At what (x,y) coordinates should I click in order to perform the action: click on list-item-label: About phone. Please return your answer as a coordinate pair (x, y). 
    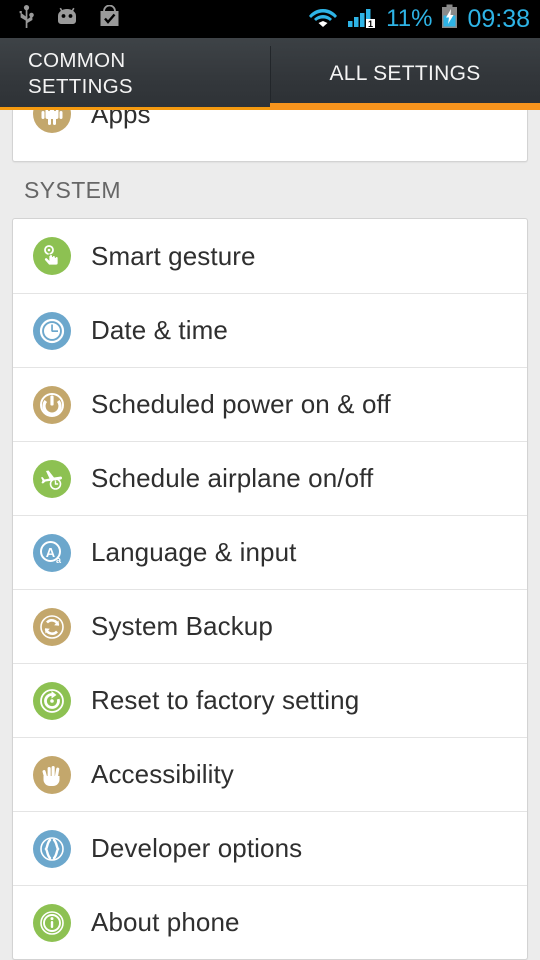
    Looking at the image, I should click on (165, 922).